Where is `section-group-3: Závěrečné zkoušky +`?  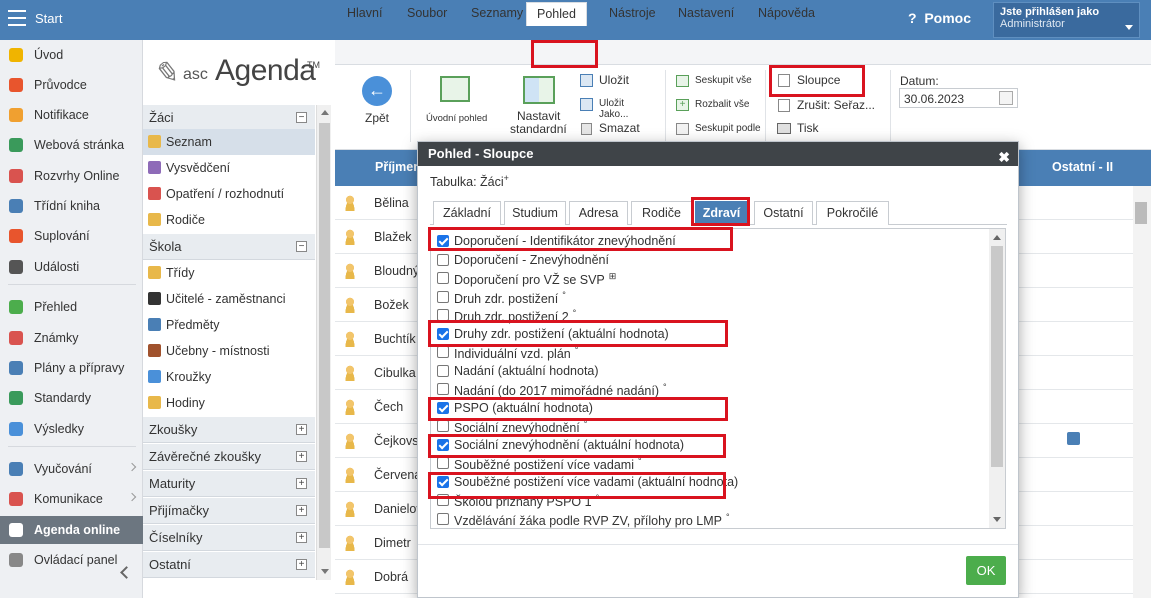 section-group-3: Závěrečné zkoušky + is located at coordinates (229, 457).